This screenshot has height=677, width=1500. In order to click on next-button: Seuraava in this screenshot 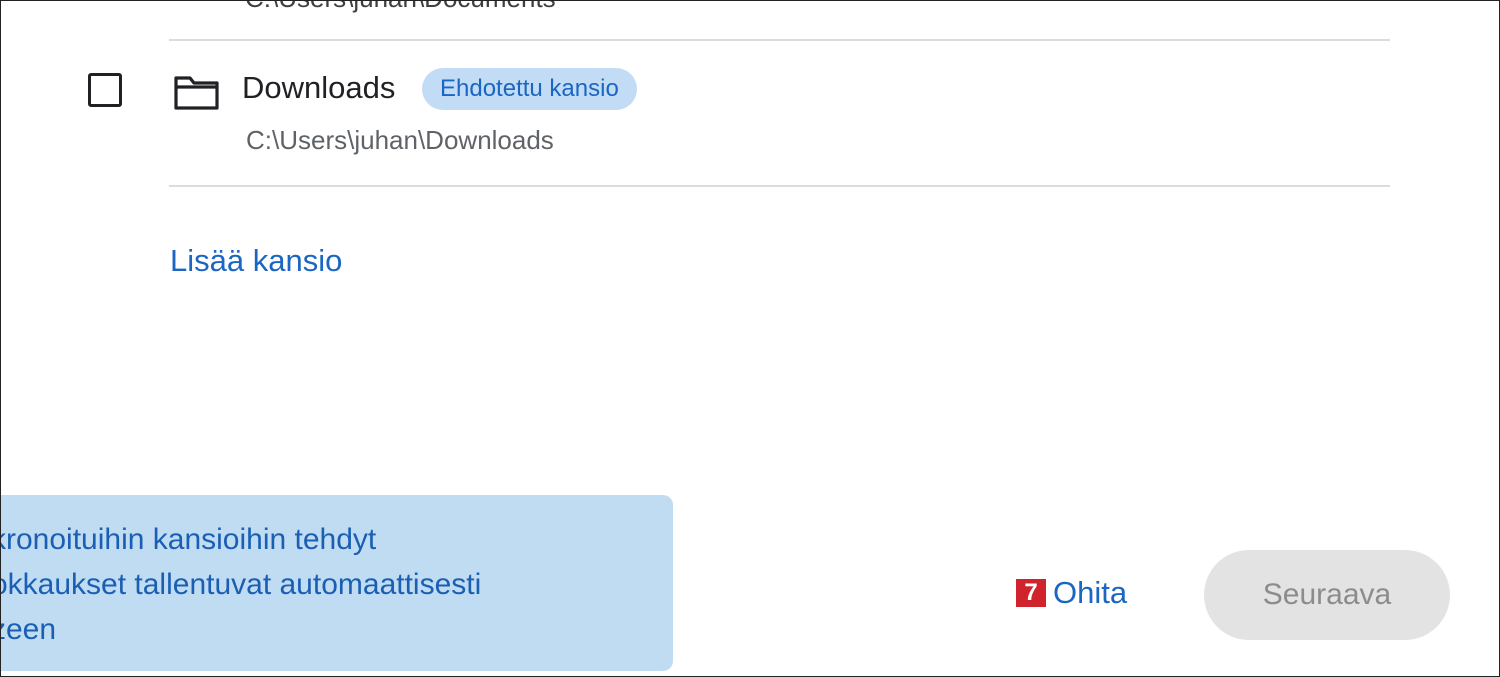, I will do `click(1327, 595)`.